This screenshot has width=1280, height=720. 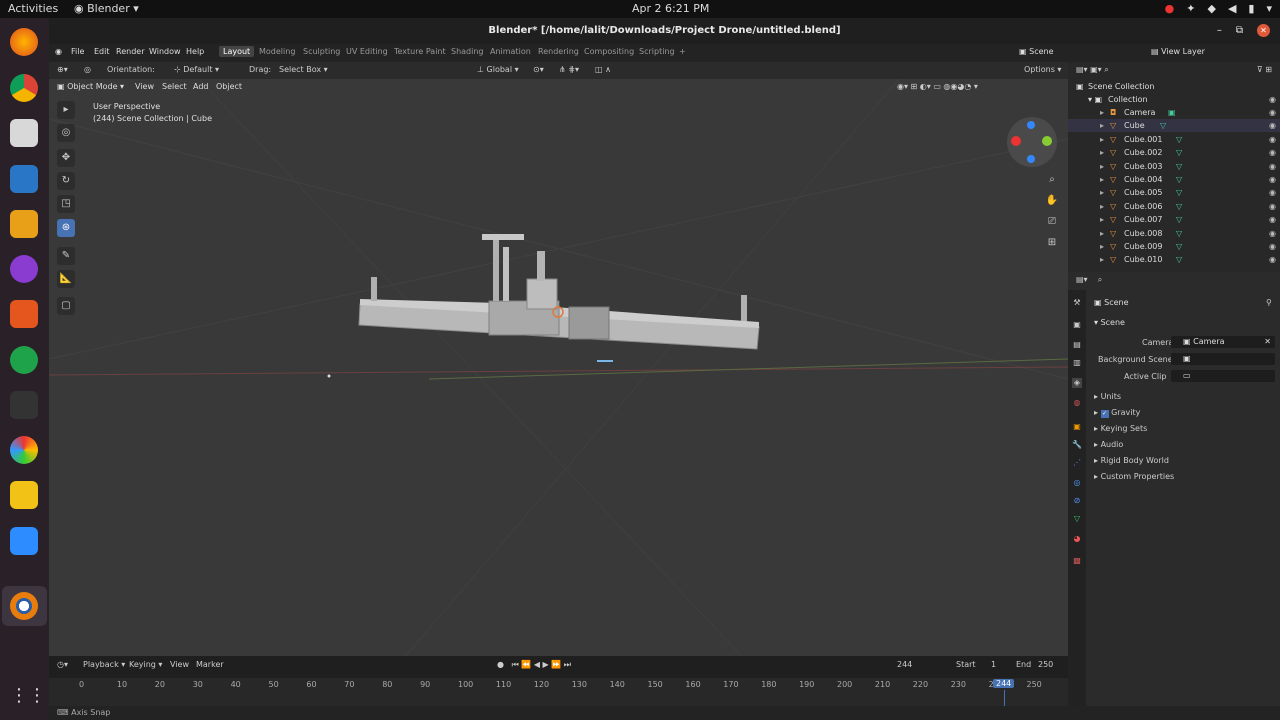 I want to click on outliner-collection: ▾ ▣ Collection ◉, so click(x=1174, y=99).